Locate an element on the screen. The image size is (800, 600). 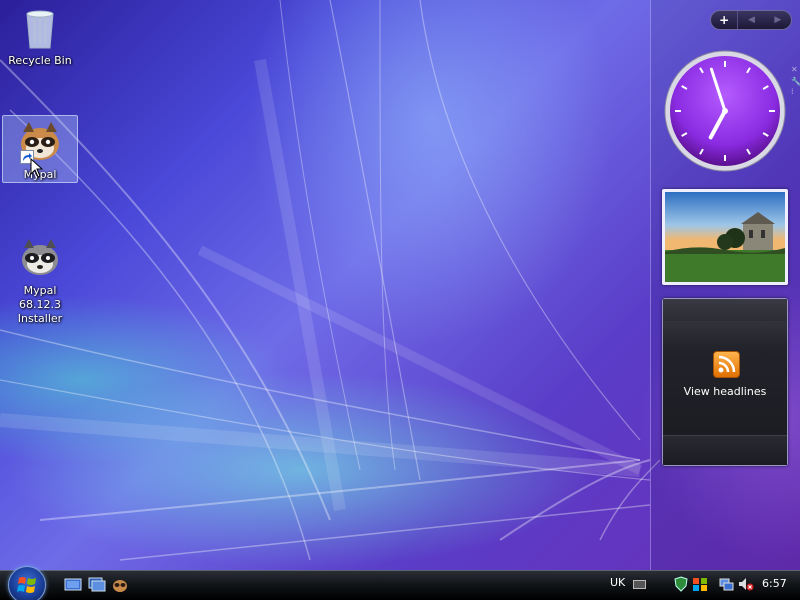
recycle-bin-icon-tile: Recycle Bin is located at coordinates (40, 35).